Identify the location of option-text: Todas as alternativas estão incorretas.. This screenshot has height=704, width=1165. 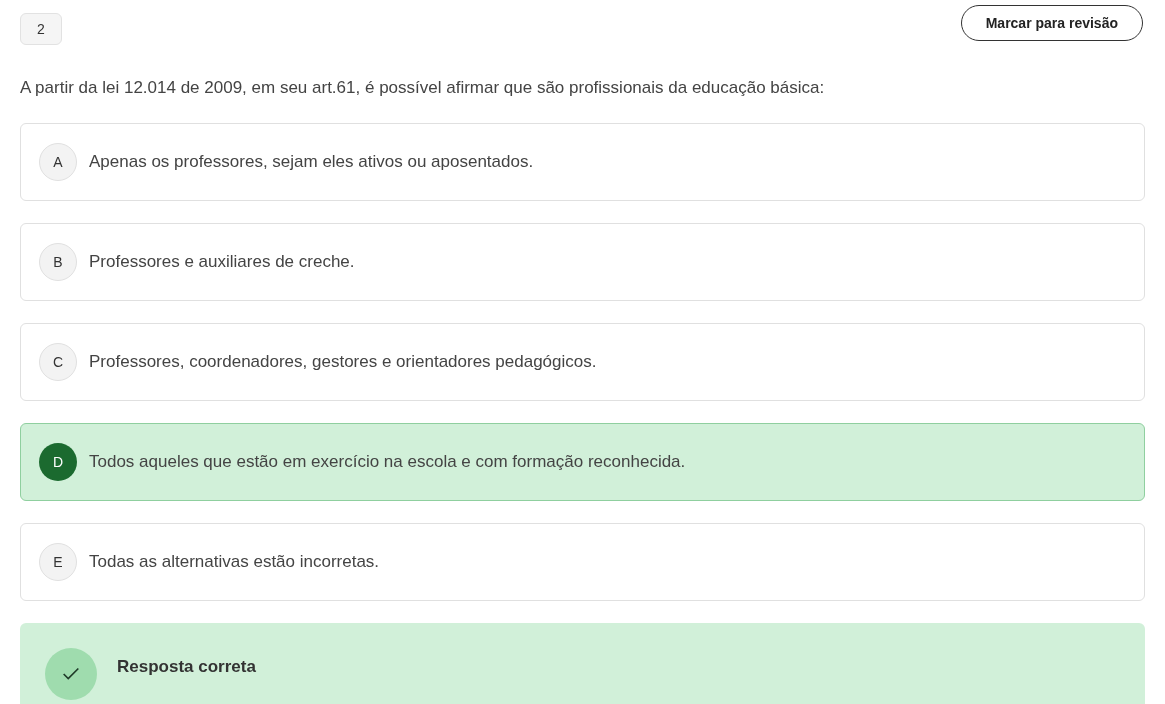
(234, 561).